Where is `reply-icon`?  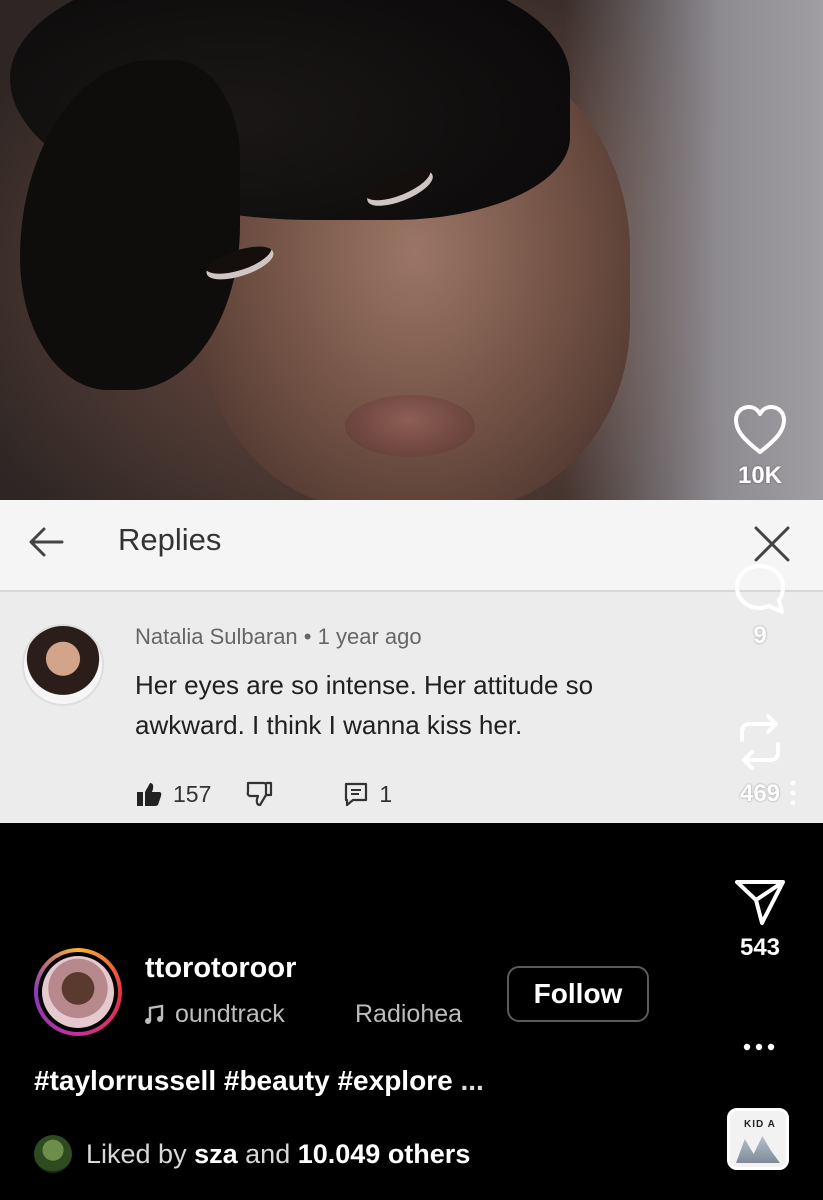 reply-icon is located at coordinates (356, 794).